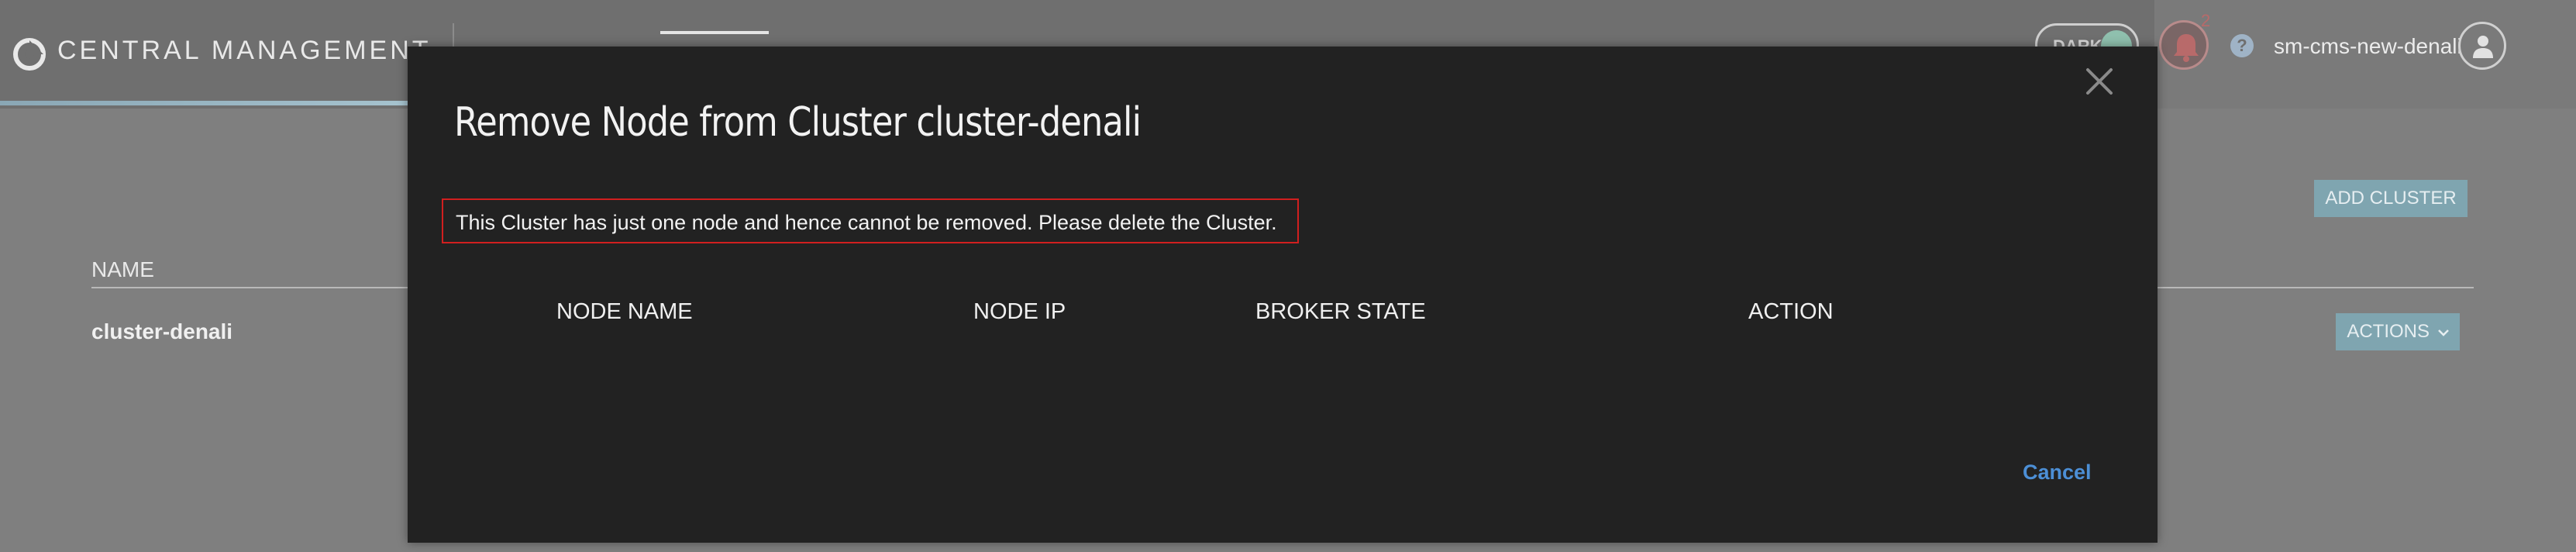  Describe the element at coordinates (29, 54) in the screenshot. I see `logo-icon` at that location.